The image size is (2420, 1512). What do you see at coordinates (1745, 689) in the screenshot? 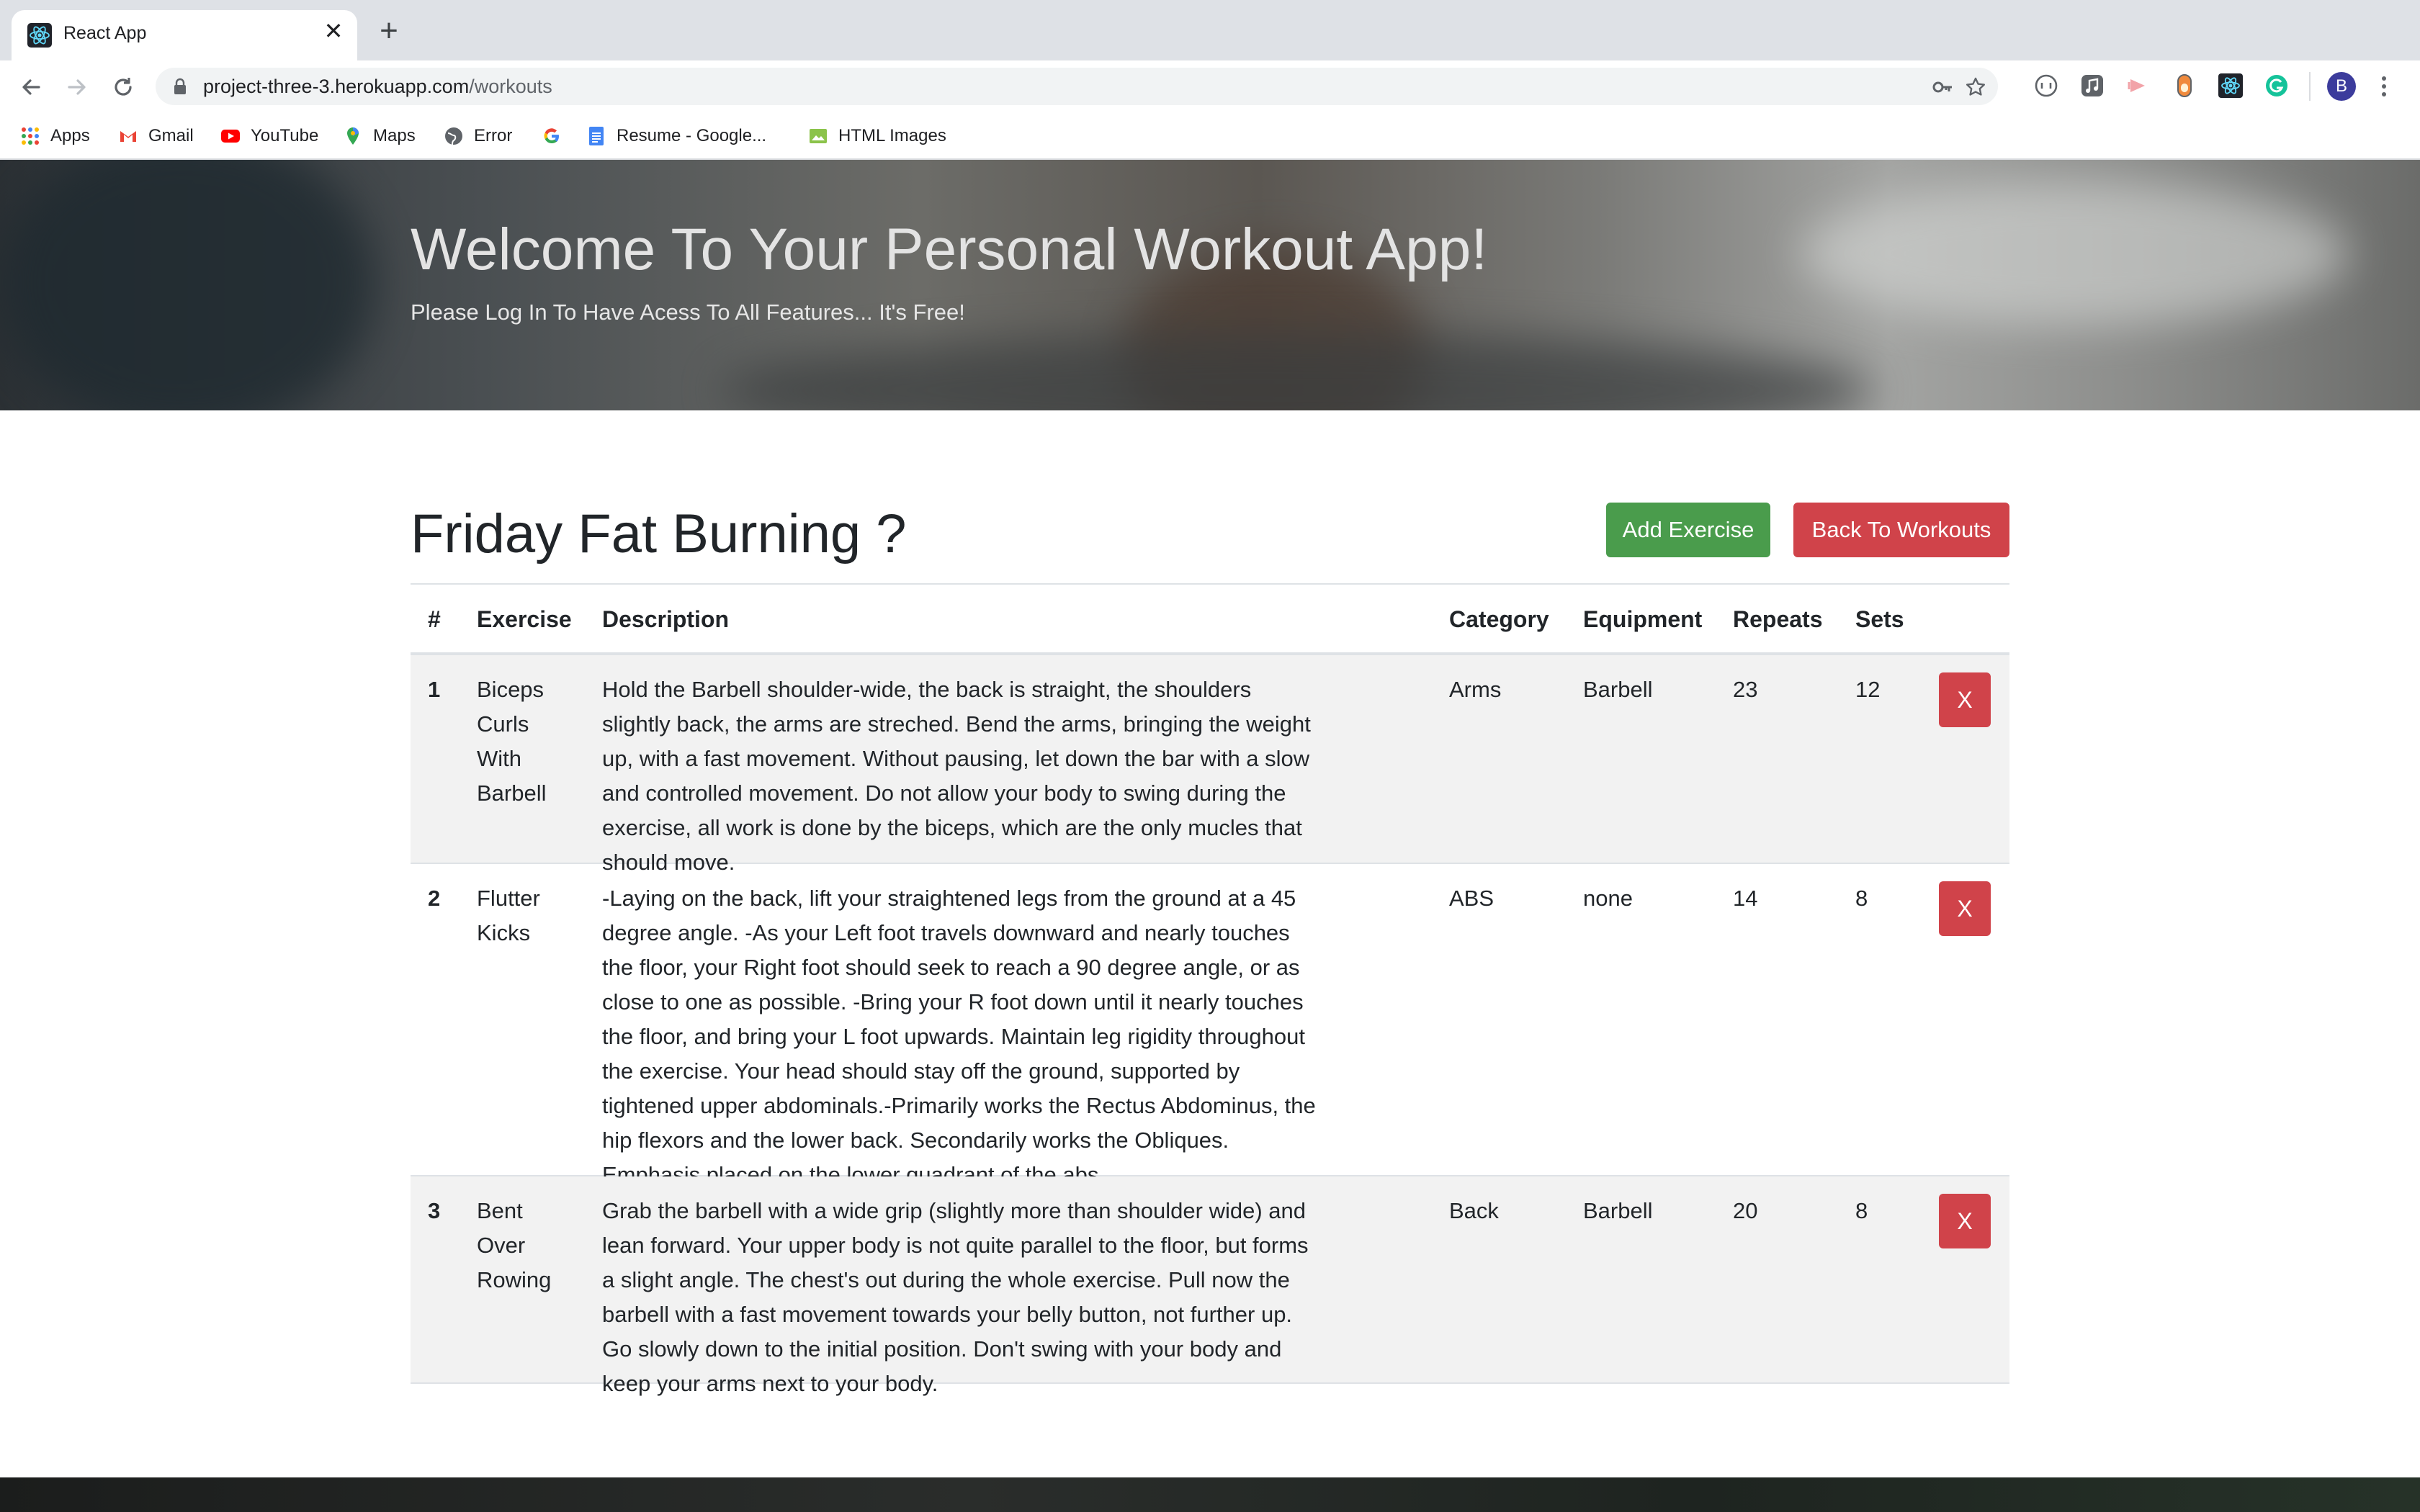
I see `exercise-repeats: 23` at bounding box center [1745, 689].